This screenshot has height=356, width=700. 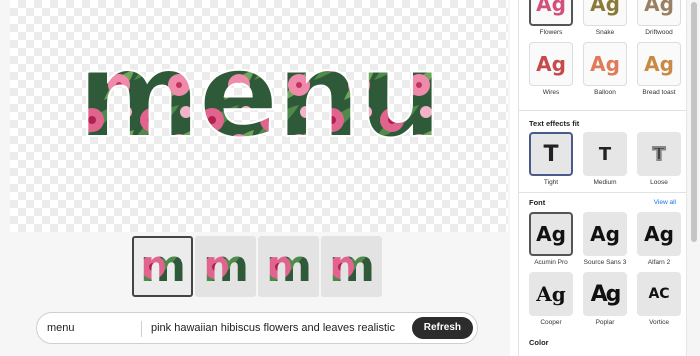 I want to click on font-alfarn-2: Ag Alfarn 2, so click(x=659, y=239).